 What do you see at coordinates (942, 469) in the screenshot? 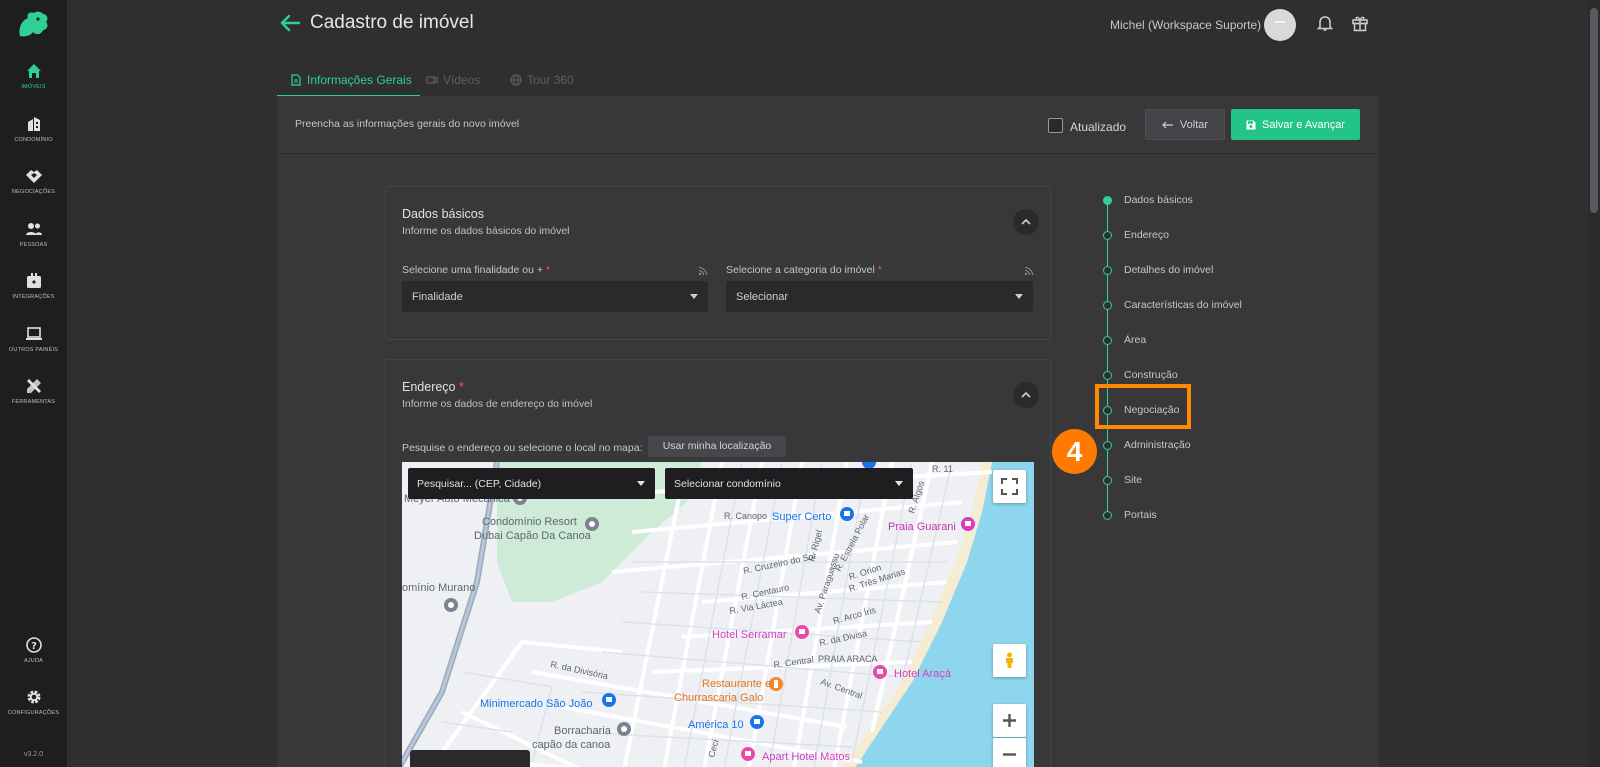
I see `map-label: R. 11` at bounding box center [942, 469].